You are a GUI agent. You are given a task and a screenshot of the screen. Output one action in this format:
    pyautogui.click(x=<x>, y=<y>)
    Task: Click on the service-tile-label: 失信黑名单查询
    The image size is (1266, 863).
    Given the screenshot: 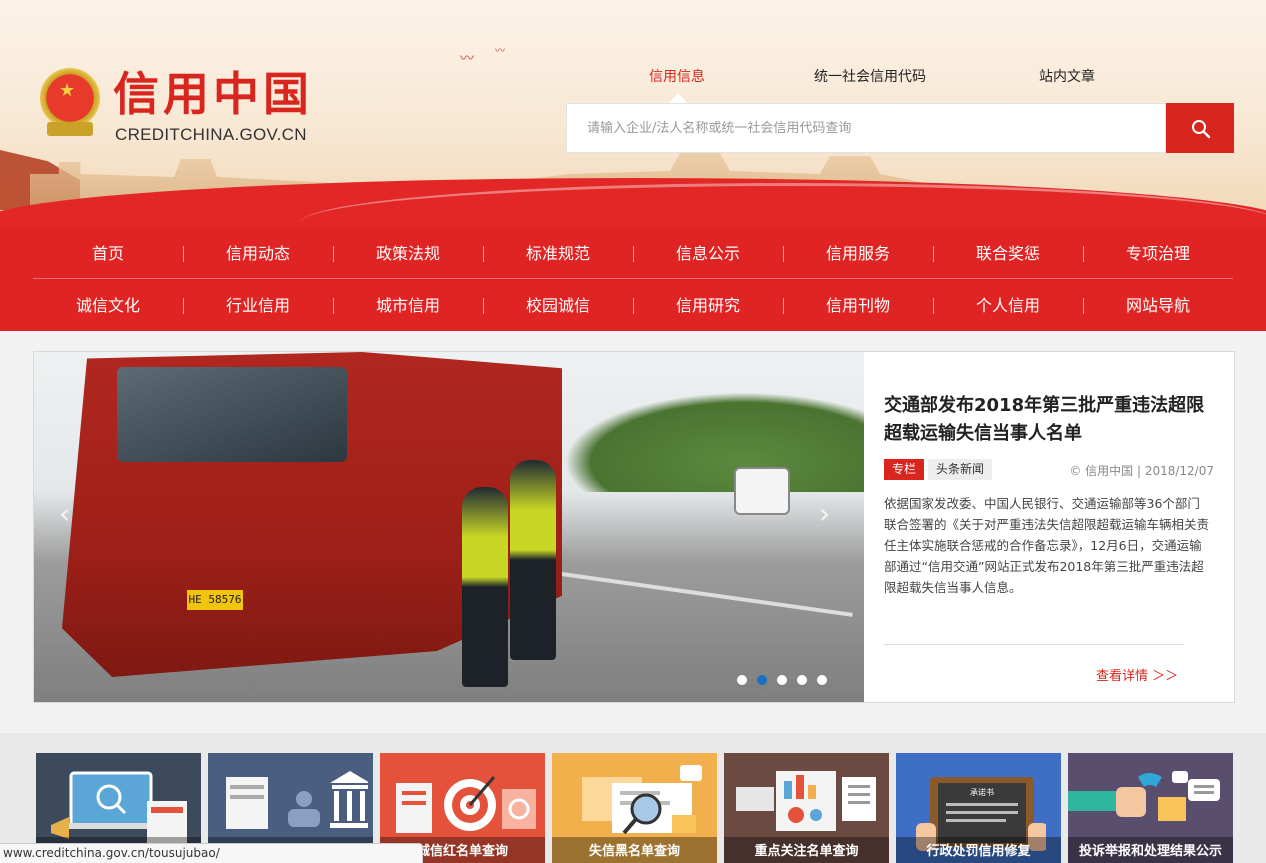 What is the action you would take?
    pyautogui.click(x=634, y=850)
    